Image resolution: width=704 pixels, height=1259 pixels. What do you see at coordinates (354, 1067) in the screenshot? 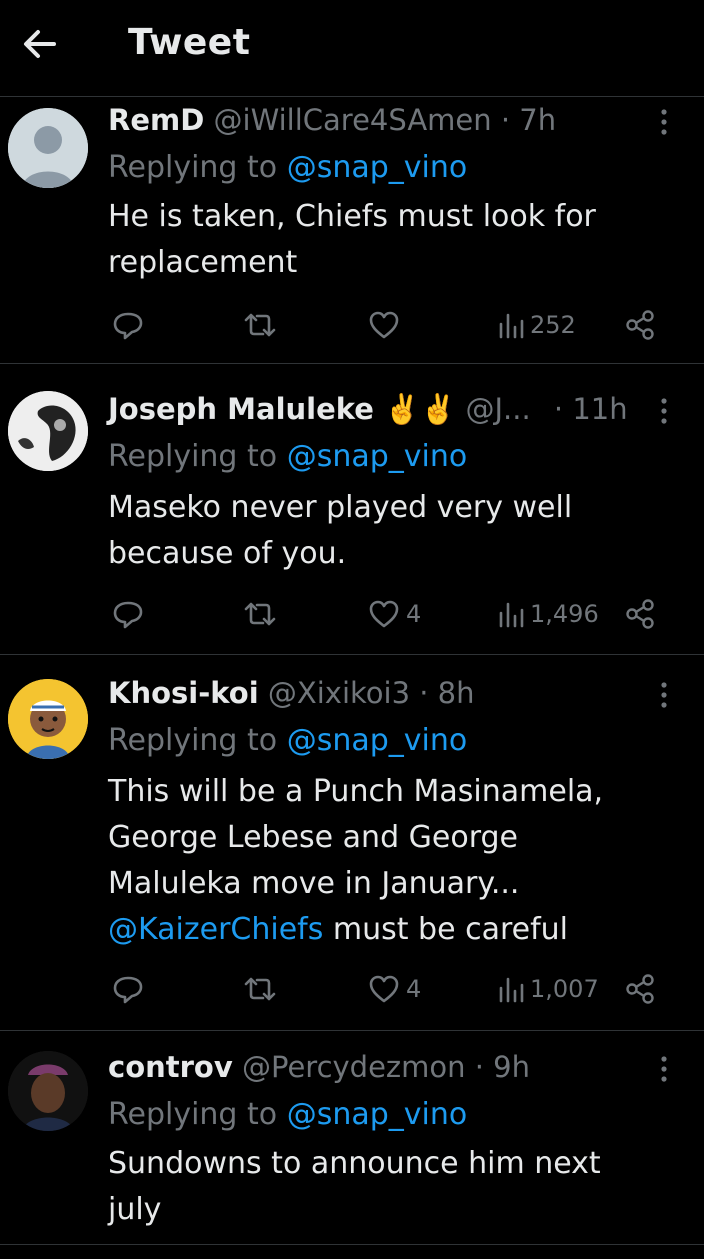
I see `handle: @Percydezmon` at bounding box center [354, 1067].